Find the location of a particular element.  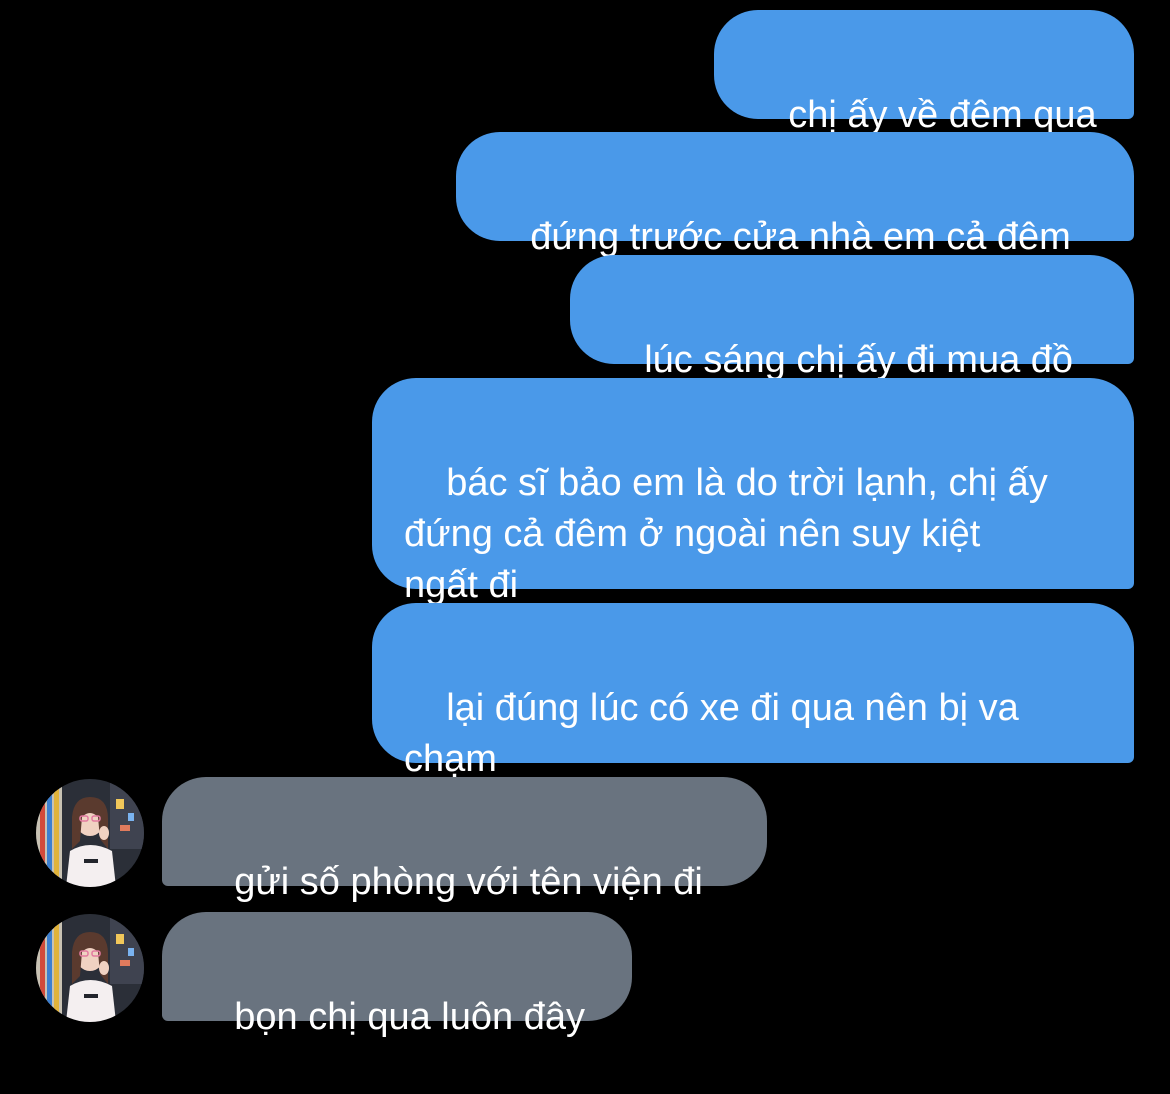

message-text: đứng trước cửa nhà em cả đêm is located at coordinates (800, 237).